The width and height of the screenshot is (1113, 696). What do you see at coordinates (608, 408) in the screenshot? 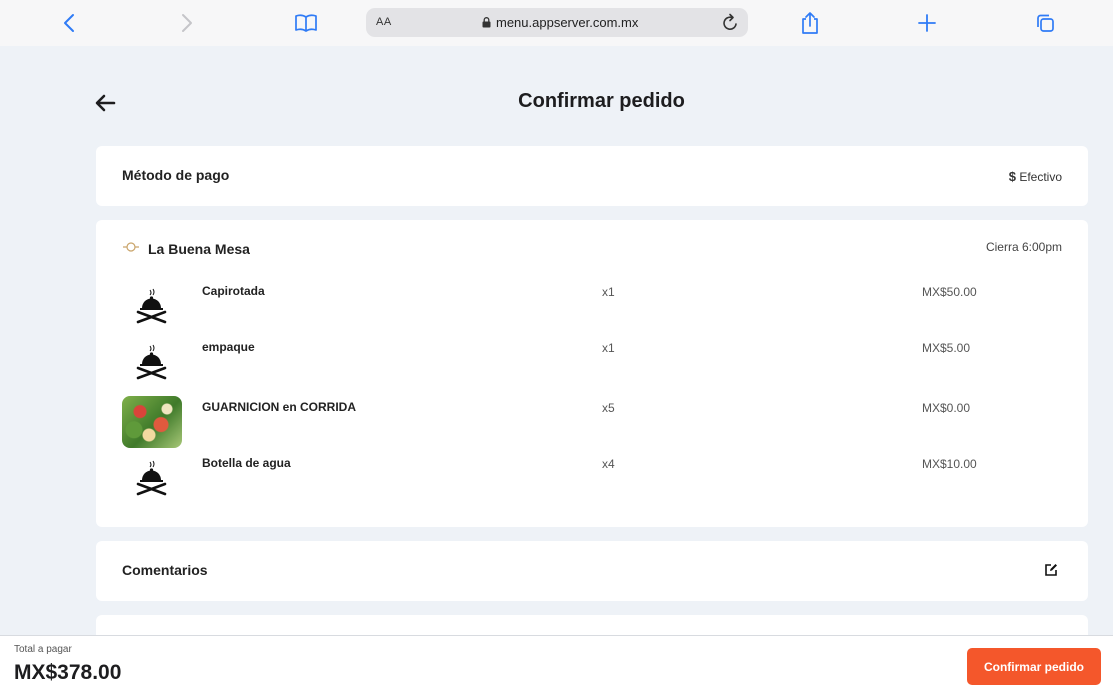
I see `item-quantity: x5` at bounding box center [608, 408].